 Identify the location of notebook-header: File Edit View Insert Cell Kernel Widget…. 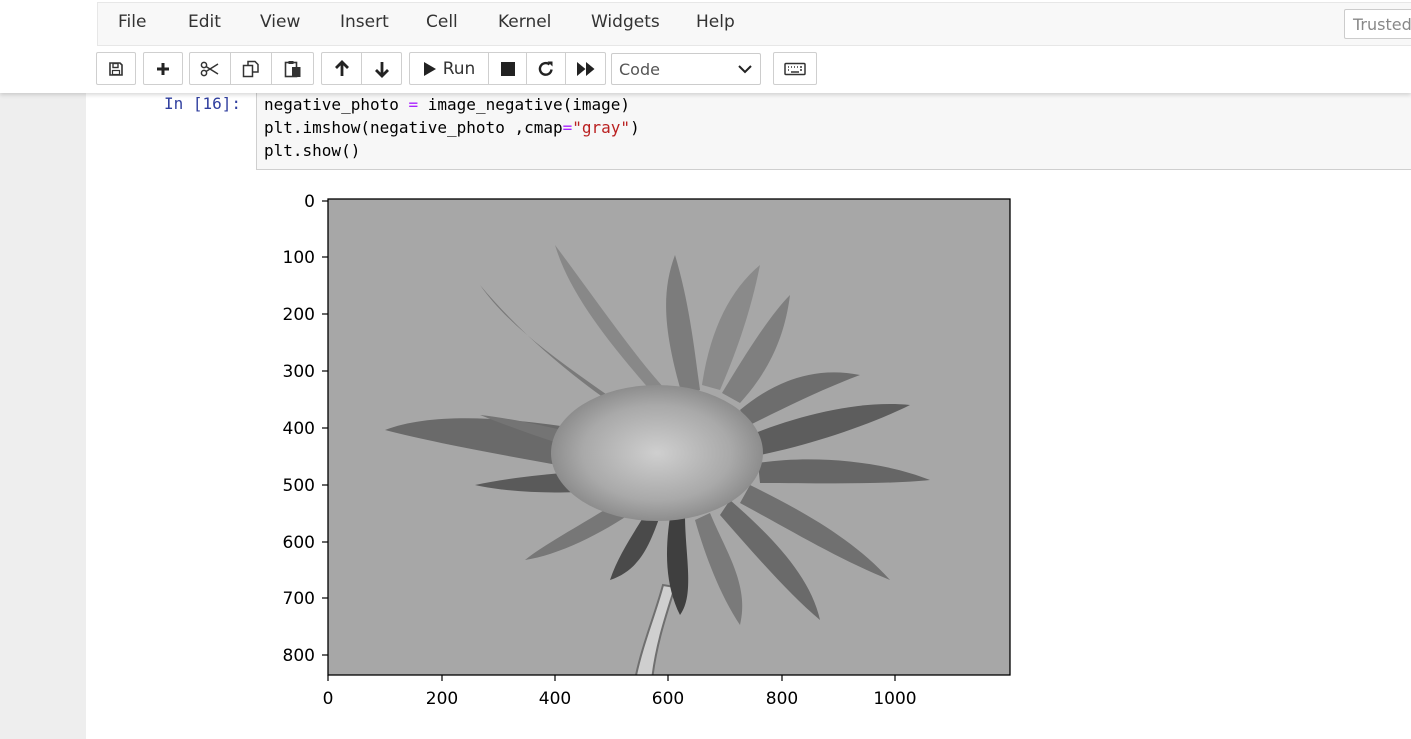
(705, 46).